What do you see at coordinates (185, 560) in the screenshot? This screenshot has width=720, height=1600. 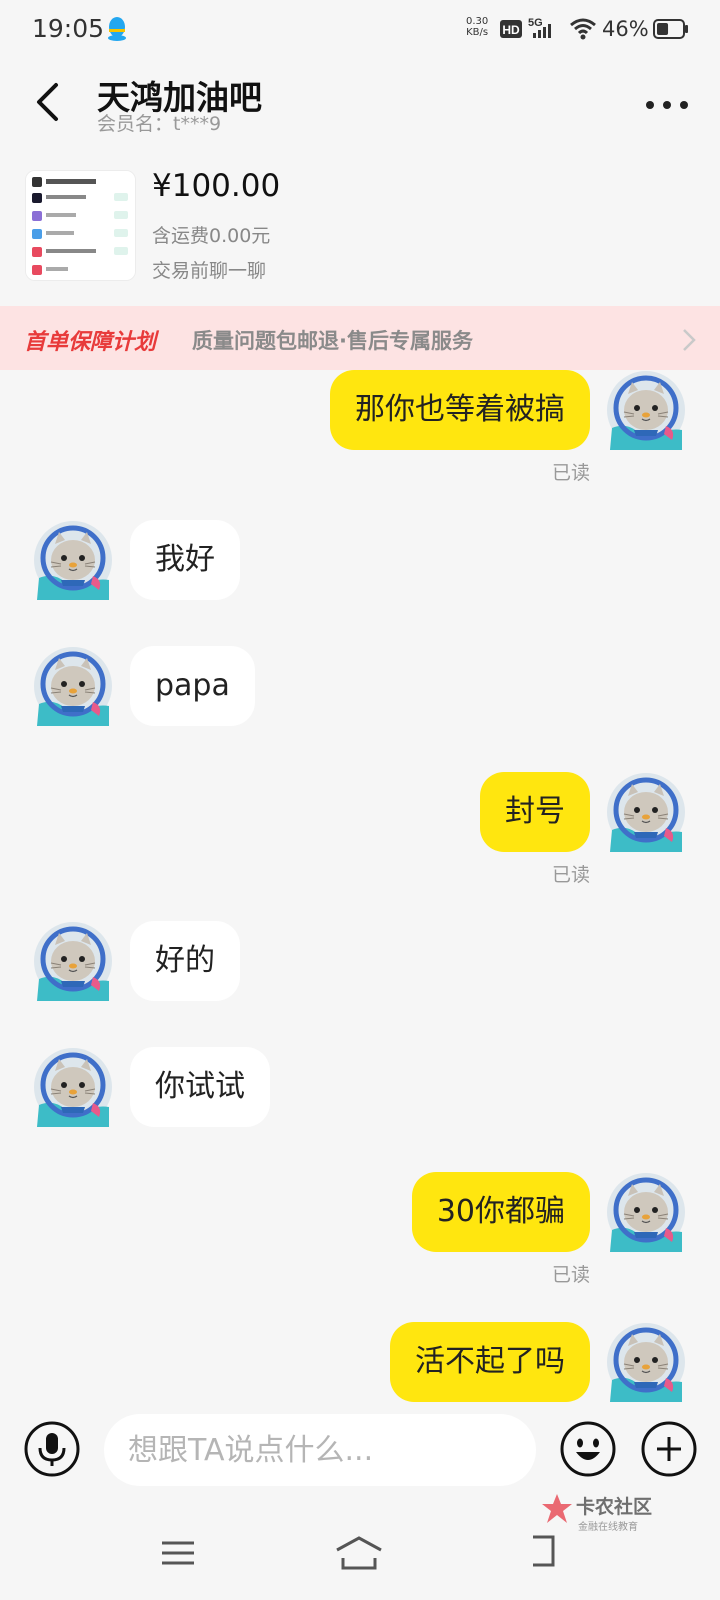 I see `incoming-message-bubble: 我好` at bounding box center [185, 560].